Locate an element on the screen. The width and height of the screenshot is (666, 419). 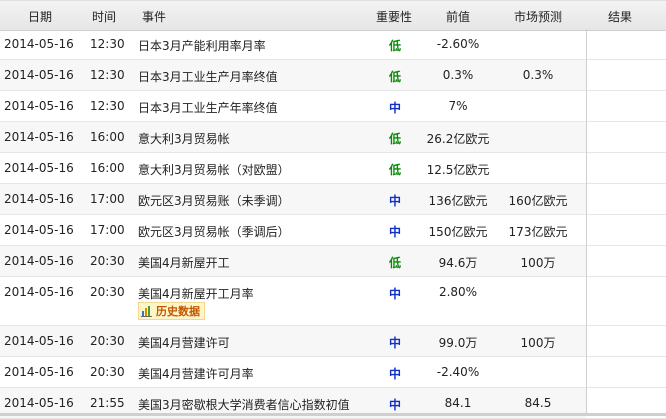
column-divider is located at coordinates (586, 222).